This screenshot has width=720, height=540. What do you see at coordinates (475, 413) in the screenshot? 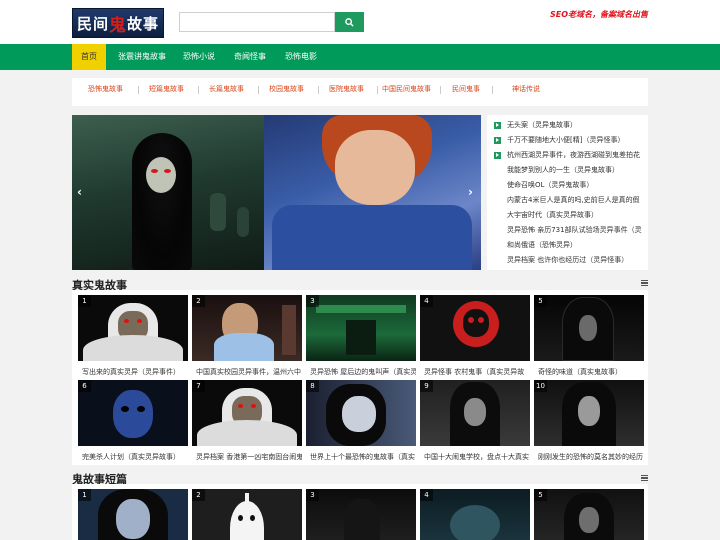
I see `story-thumbnail: 9` at bounding box center [475, 413].